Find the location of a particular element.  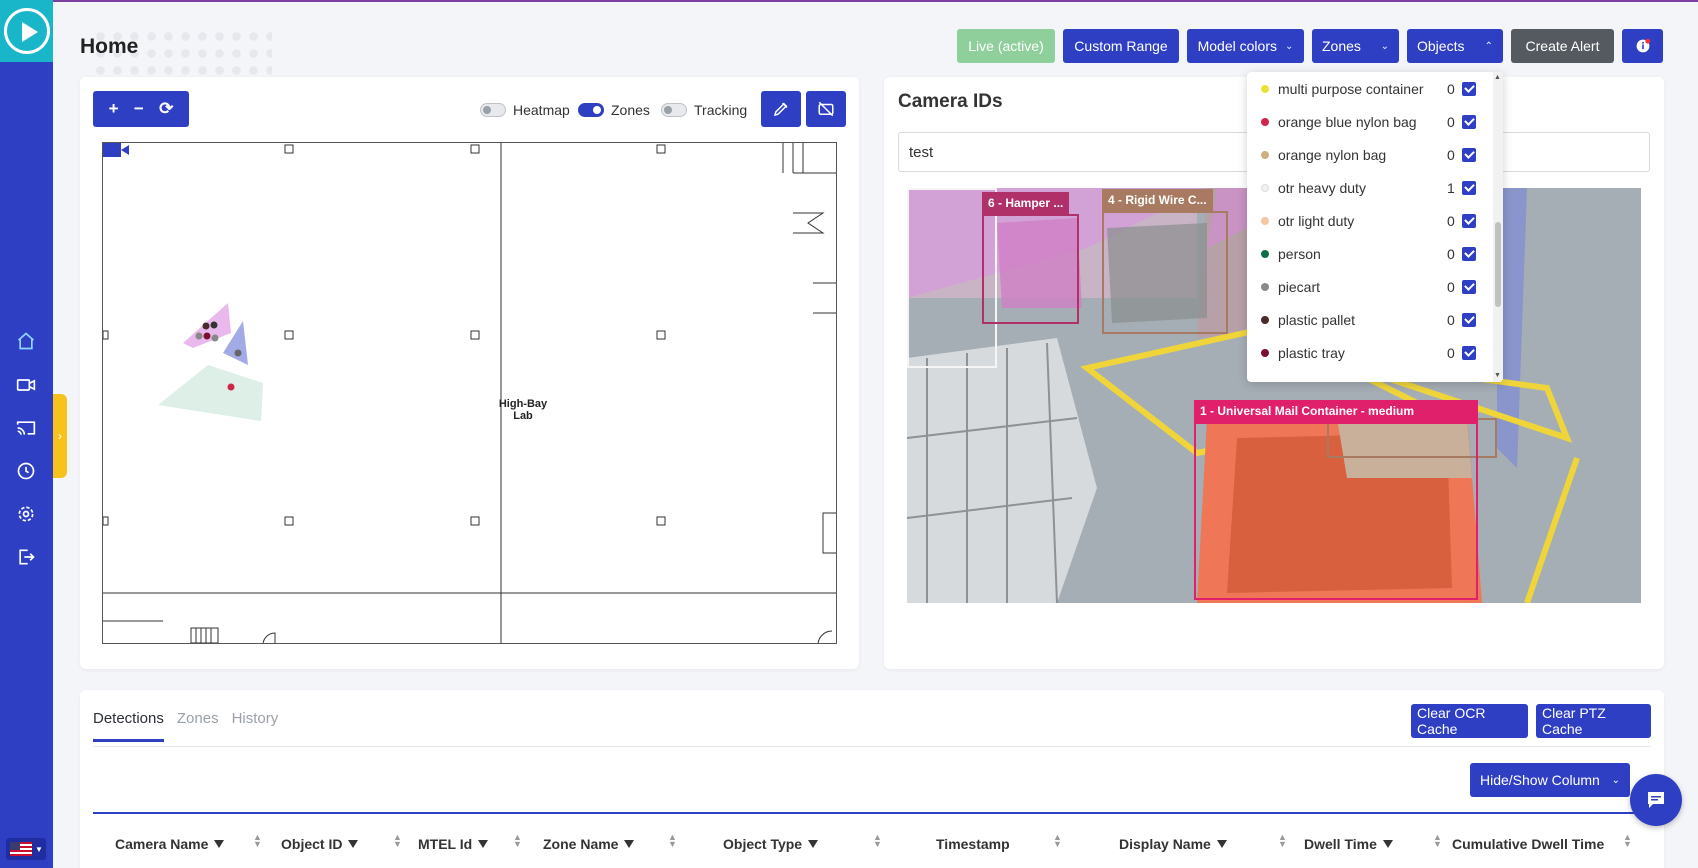

tracking-toggle: Tracking is located at coordinates (704, 110).